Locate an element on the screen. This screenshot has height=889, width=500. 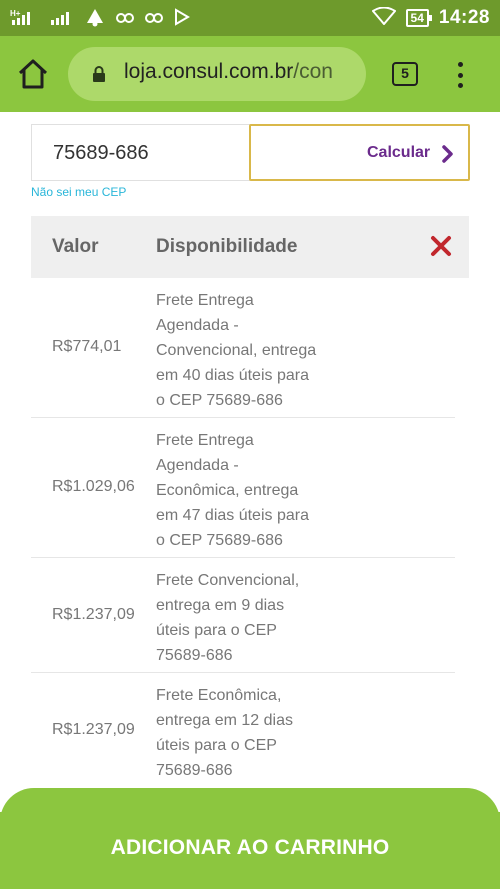
play-store-icon is located at coordinates (182, 18).